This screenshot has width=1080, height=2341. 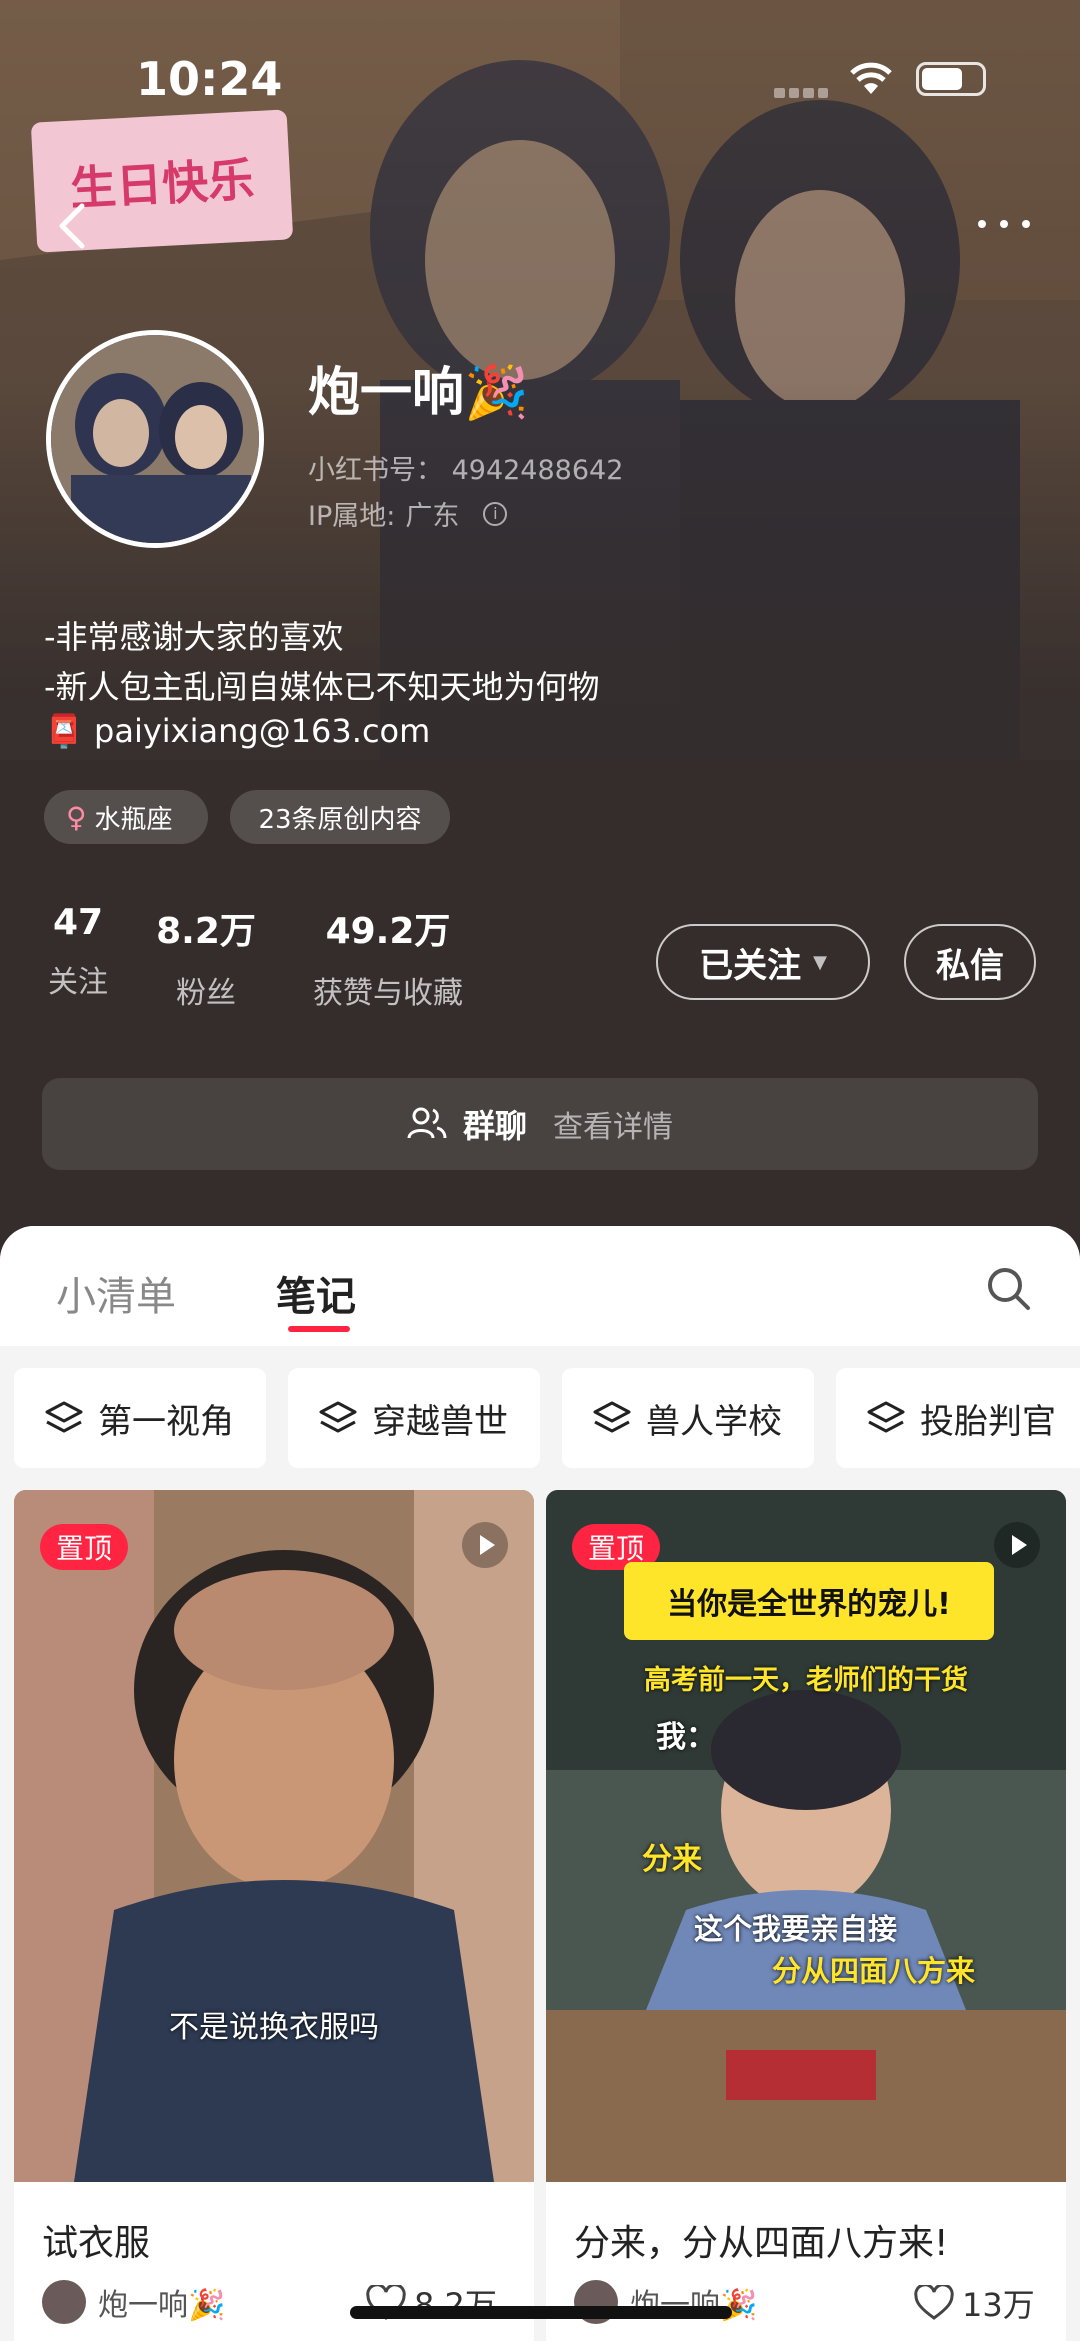 I want to click on overlay-fen-lai: 分来, so click(x=672, y=1859).